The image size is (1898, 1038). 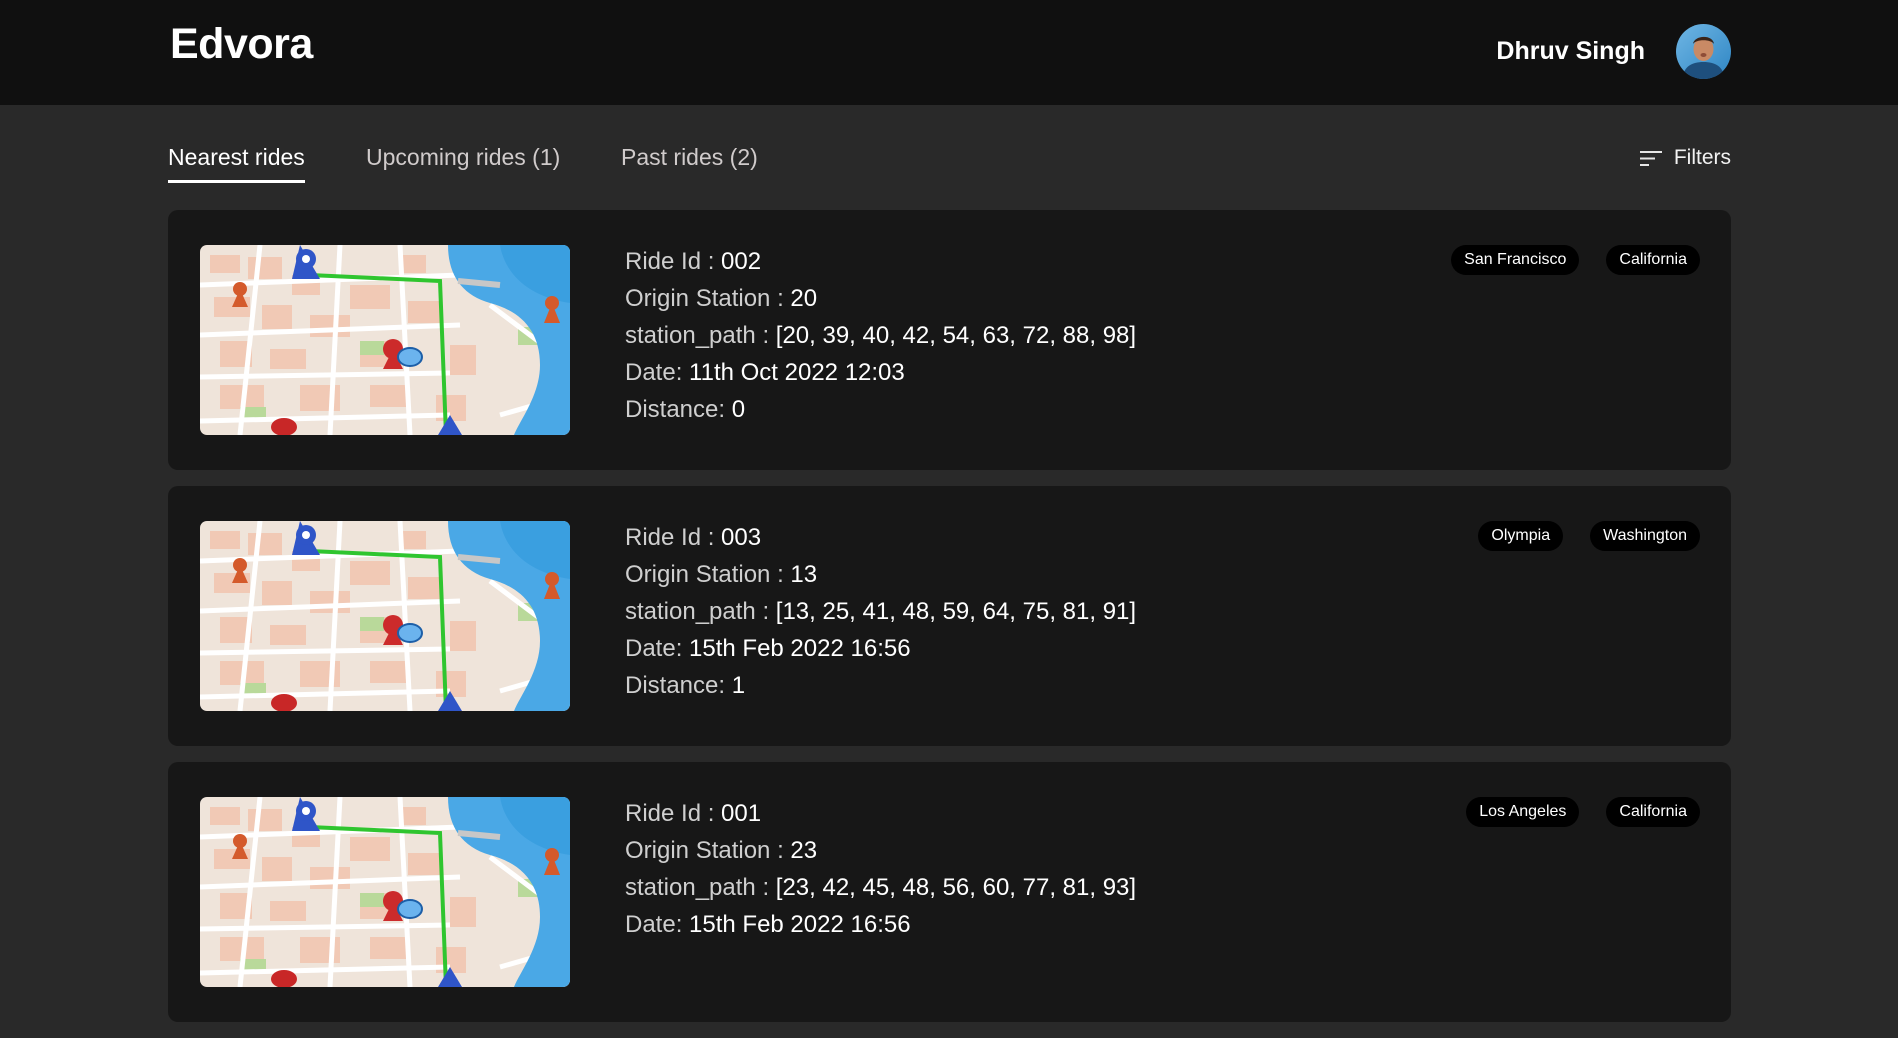 What do you see at coordinates (1515, 260) in the screenshot?
I see `city-badge: San Francisco` at bounding box center [1515, 260].